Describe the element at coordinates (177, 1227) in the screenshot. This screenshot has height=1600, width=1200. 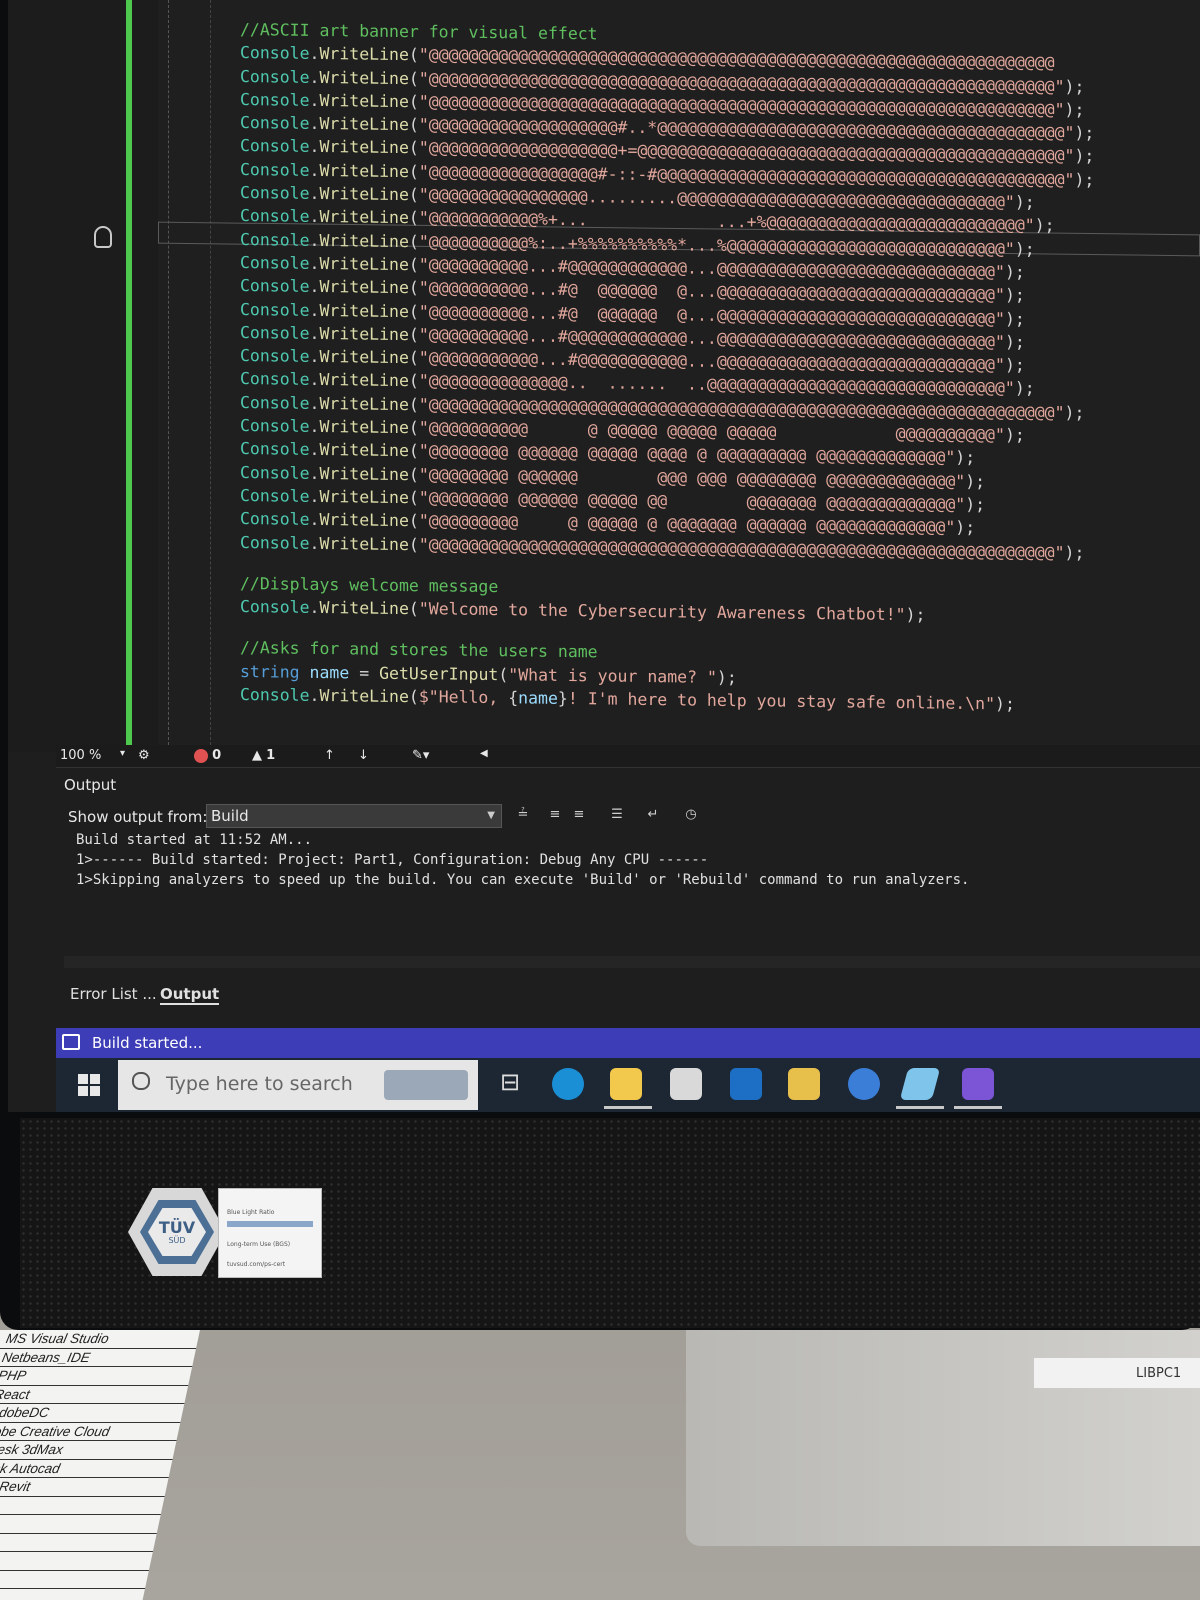
I see `tuv-brand: TÜV` at that location.